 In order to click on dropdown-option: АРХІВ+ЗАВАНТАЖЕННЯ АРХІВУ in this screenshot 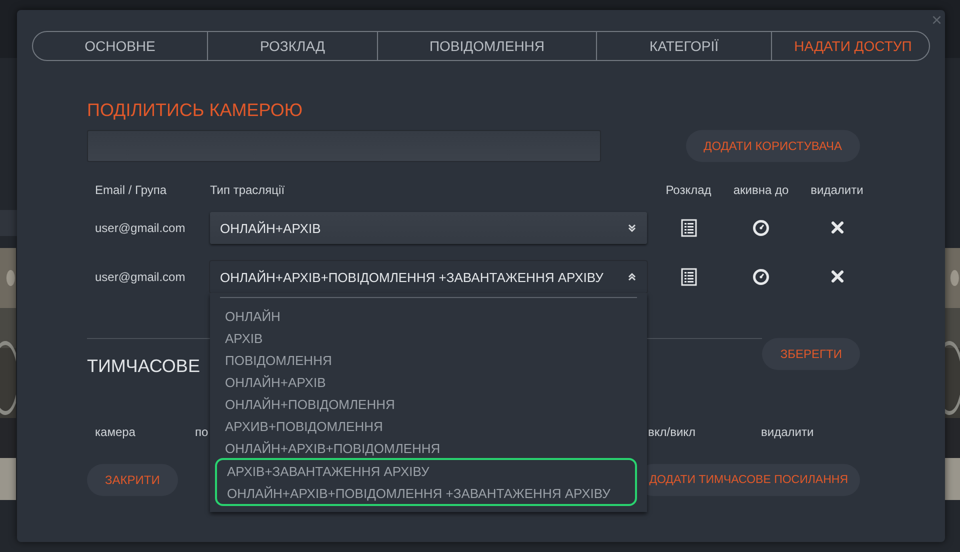, I will do `click(426, 471)`.